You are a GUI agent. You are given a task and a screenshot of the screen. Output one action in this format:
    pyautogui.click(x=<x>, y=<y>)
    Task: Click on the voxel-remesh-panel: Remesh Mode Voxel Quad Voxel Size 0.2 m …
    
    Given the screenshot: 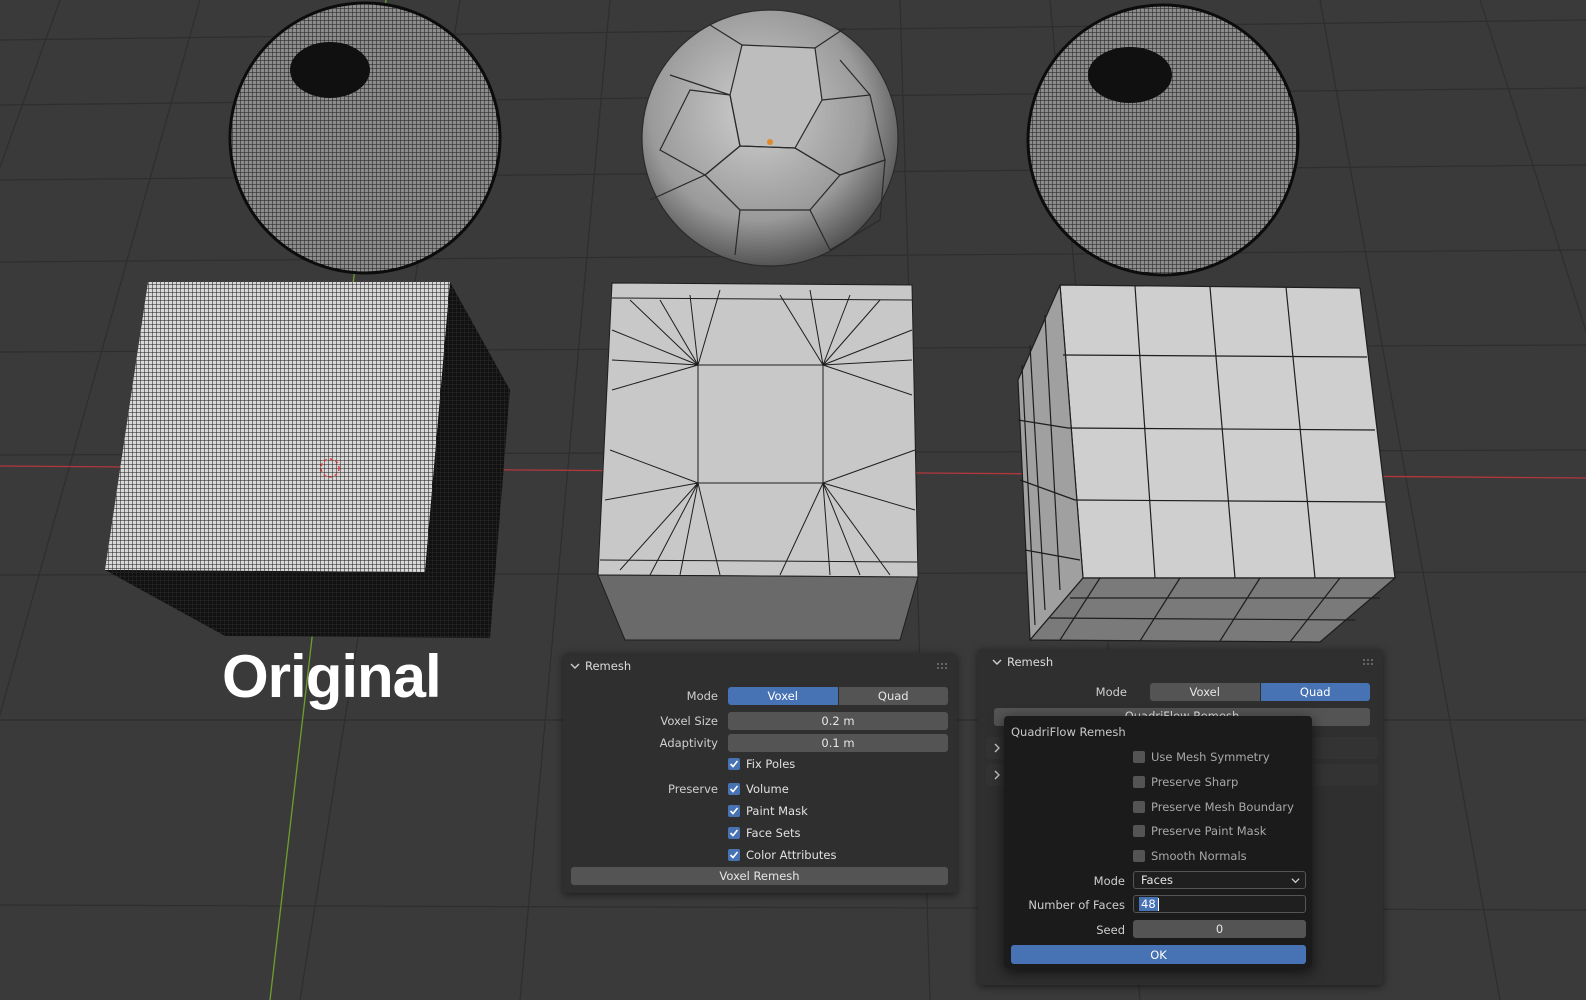 What is the action you would take?
    pyautogui.click(x=760, y=773)
    